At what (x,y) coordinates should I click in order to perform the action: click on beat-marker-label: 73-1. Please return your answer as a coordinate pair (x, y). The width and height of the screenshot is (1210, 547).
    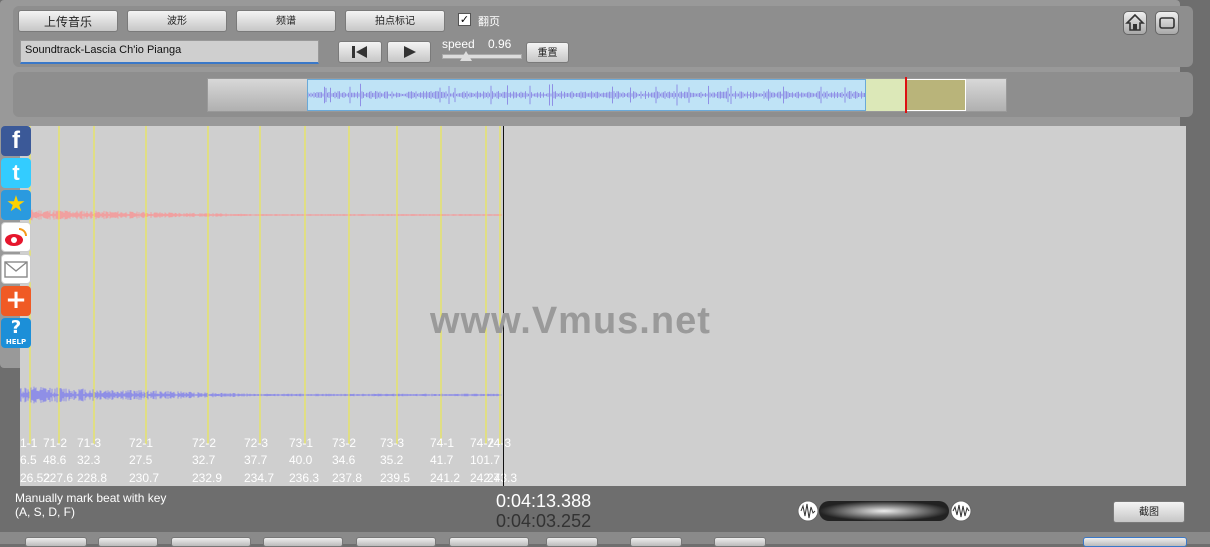
    Looking at the image, I should click on (301, 443).